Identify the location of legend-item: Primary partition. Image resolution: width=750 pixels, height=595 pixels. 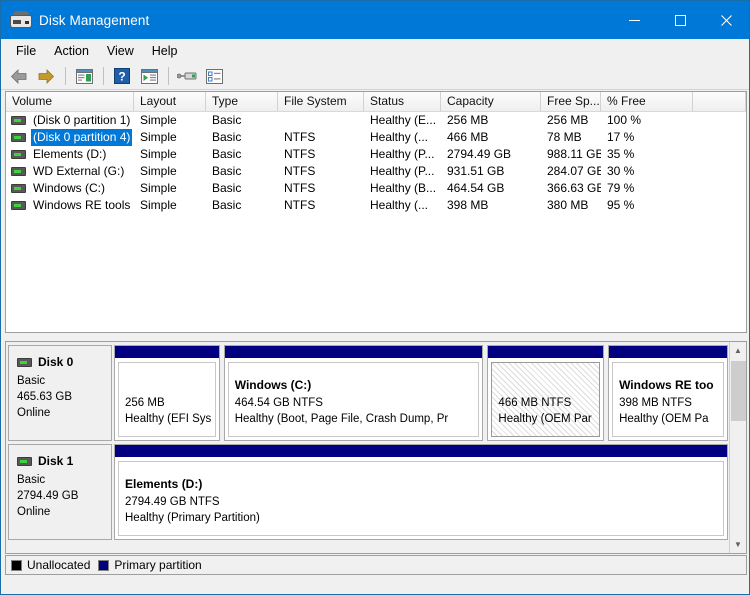
(150, 565).